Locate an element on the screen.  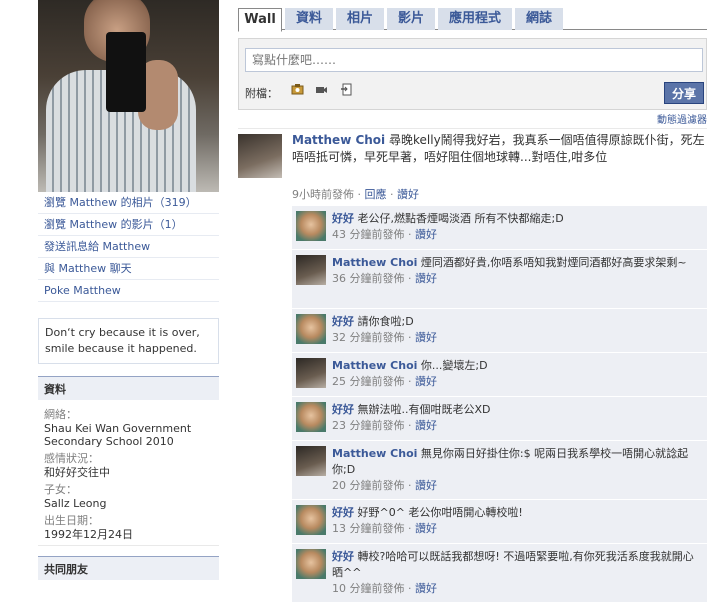
post-avatar is located at coordinates (260, 156).